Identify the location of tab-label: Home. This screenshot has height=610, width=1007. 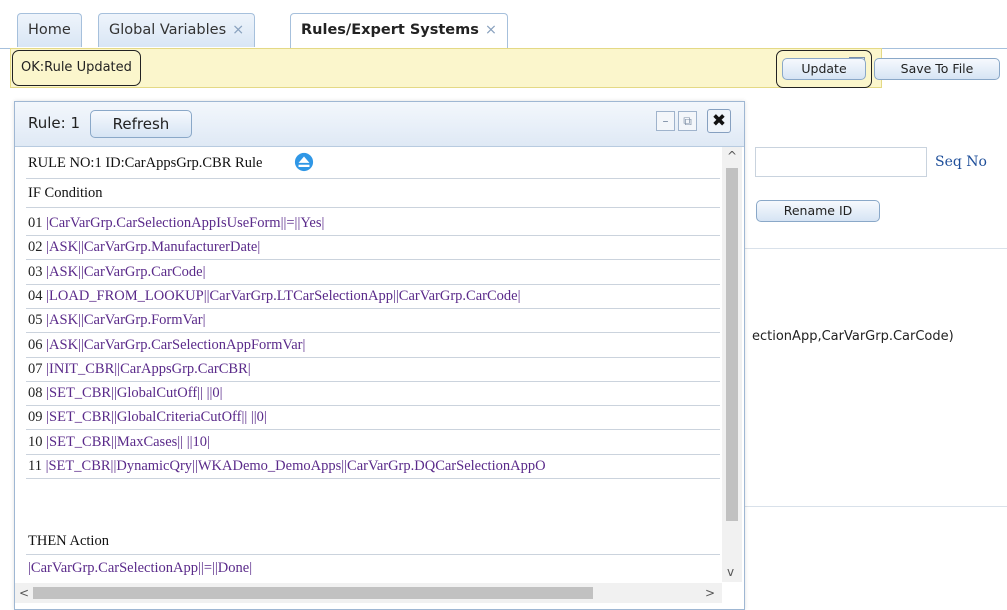
(49, 30).